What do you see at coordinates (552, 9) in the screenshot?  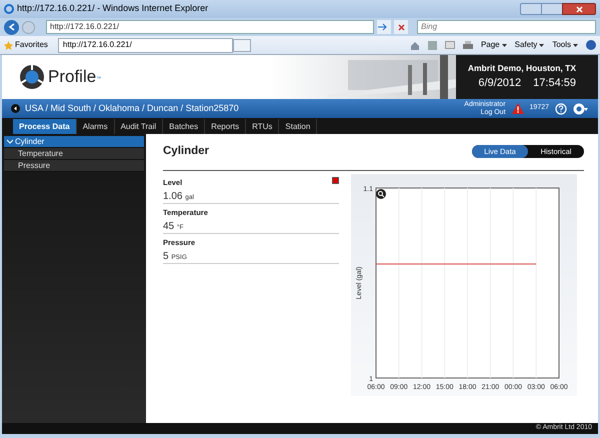 I see `maximize-button` at bounding box center [552, 9].